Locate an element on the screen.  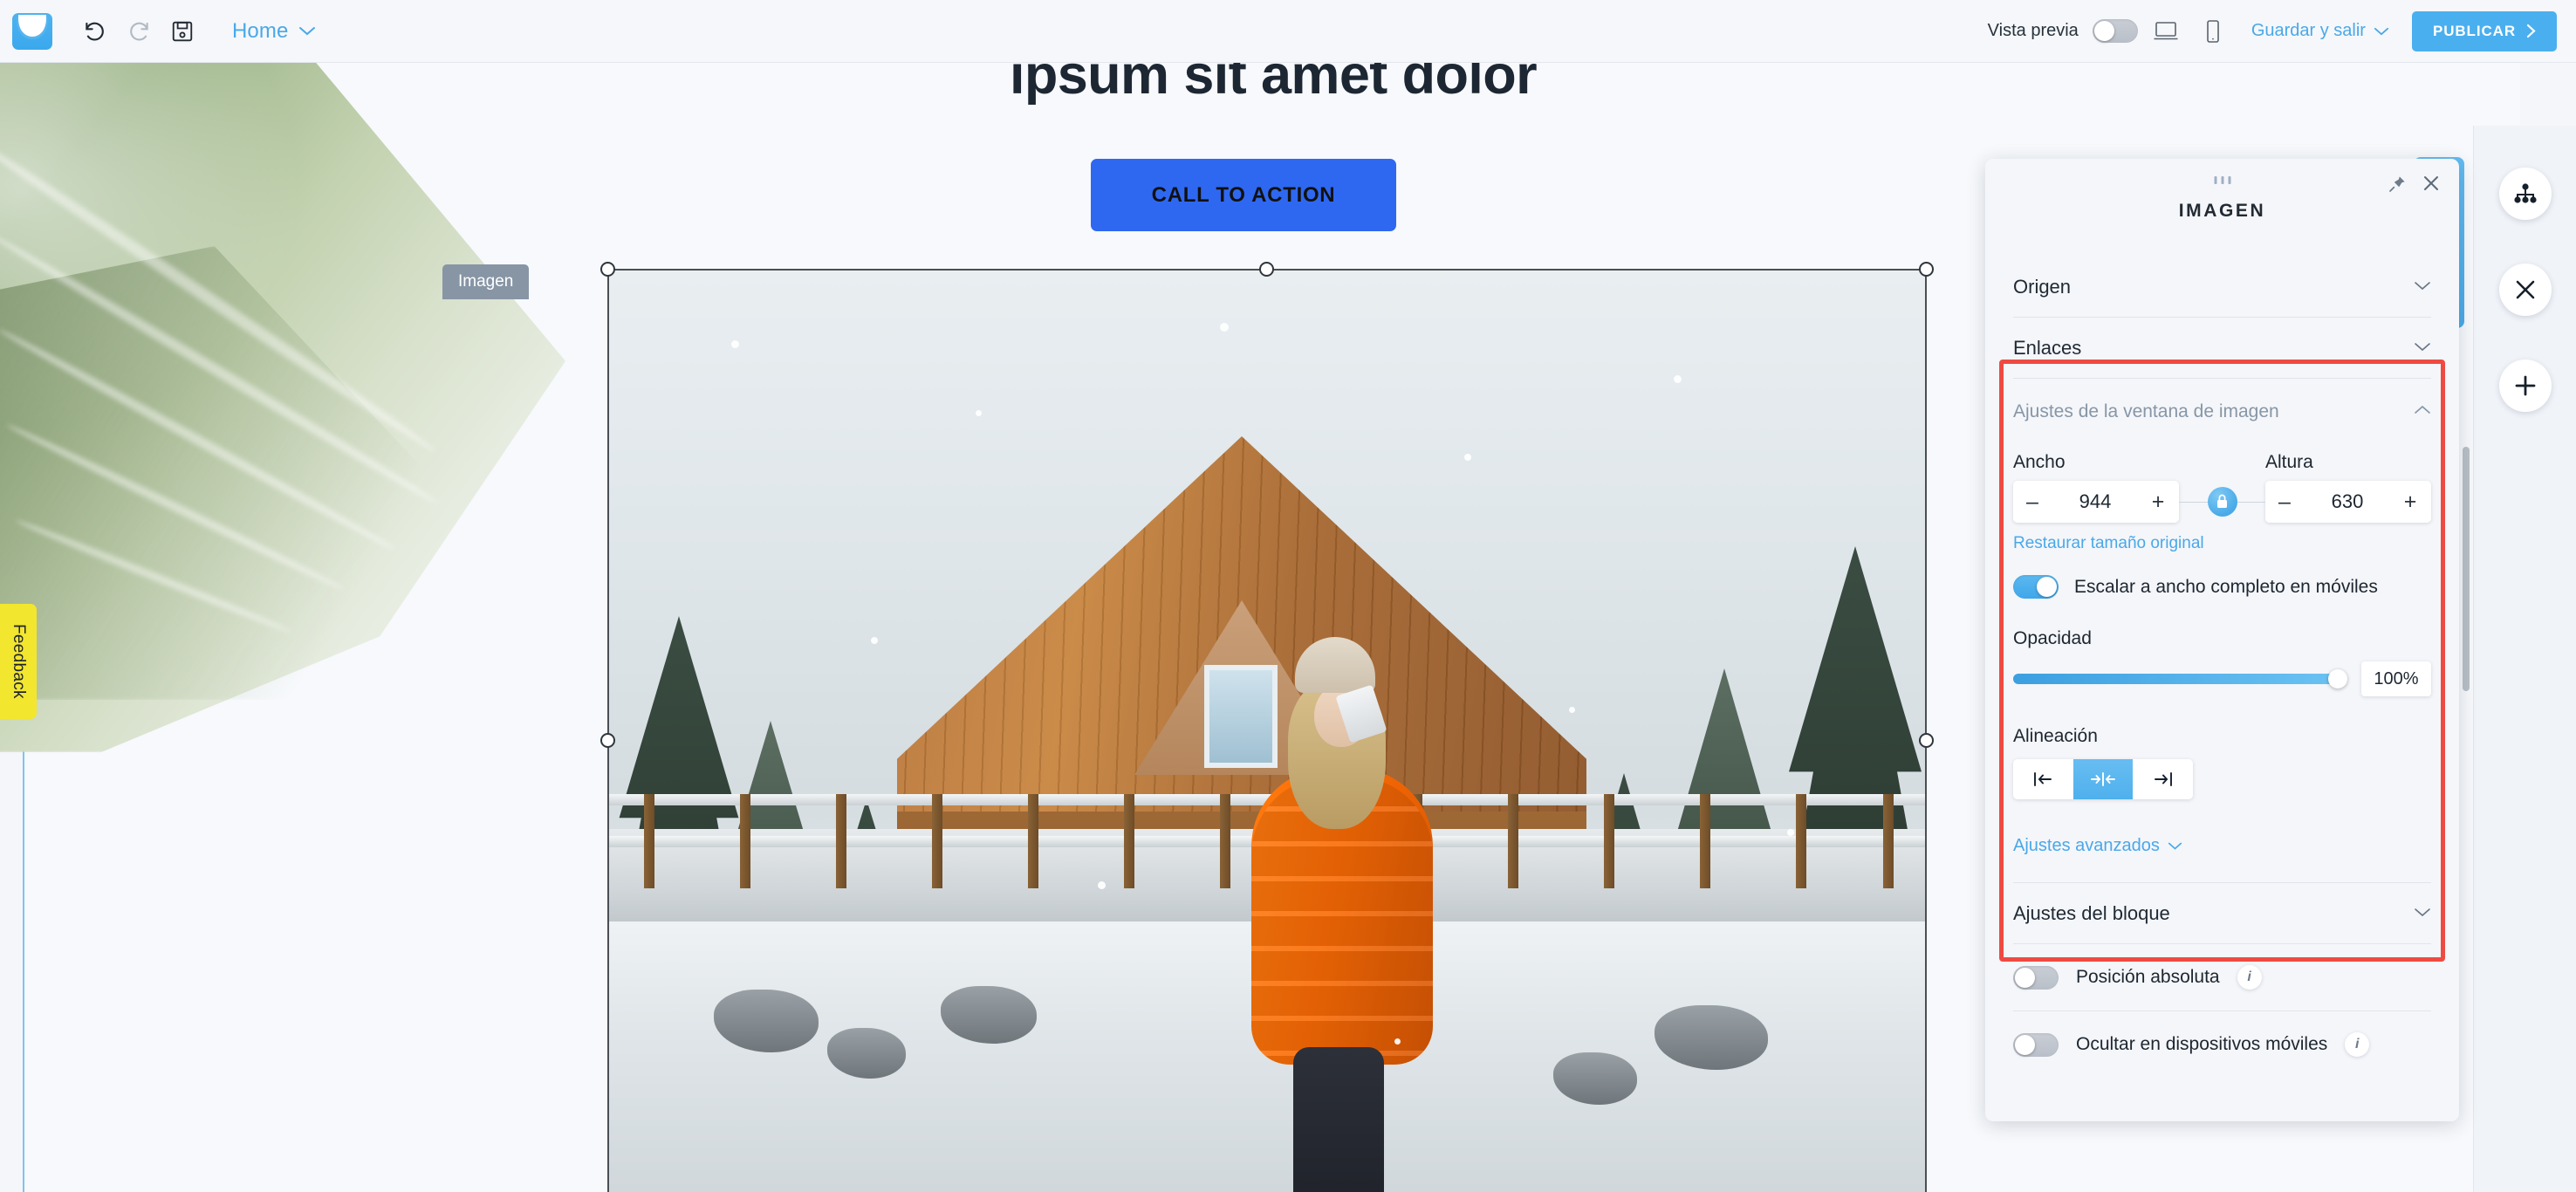
image-window-settings-header: Ajustes de la ventana de imagen is located at coordinates (2222, 403).